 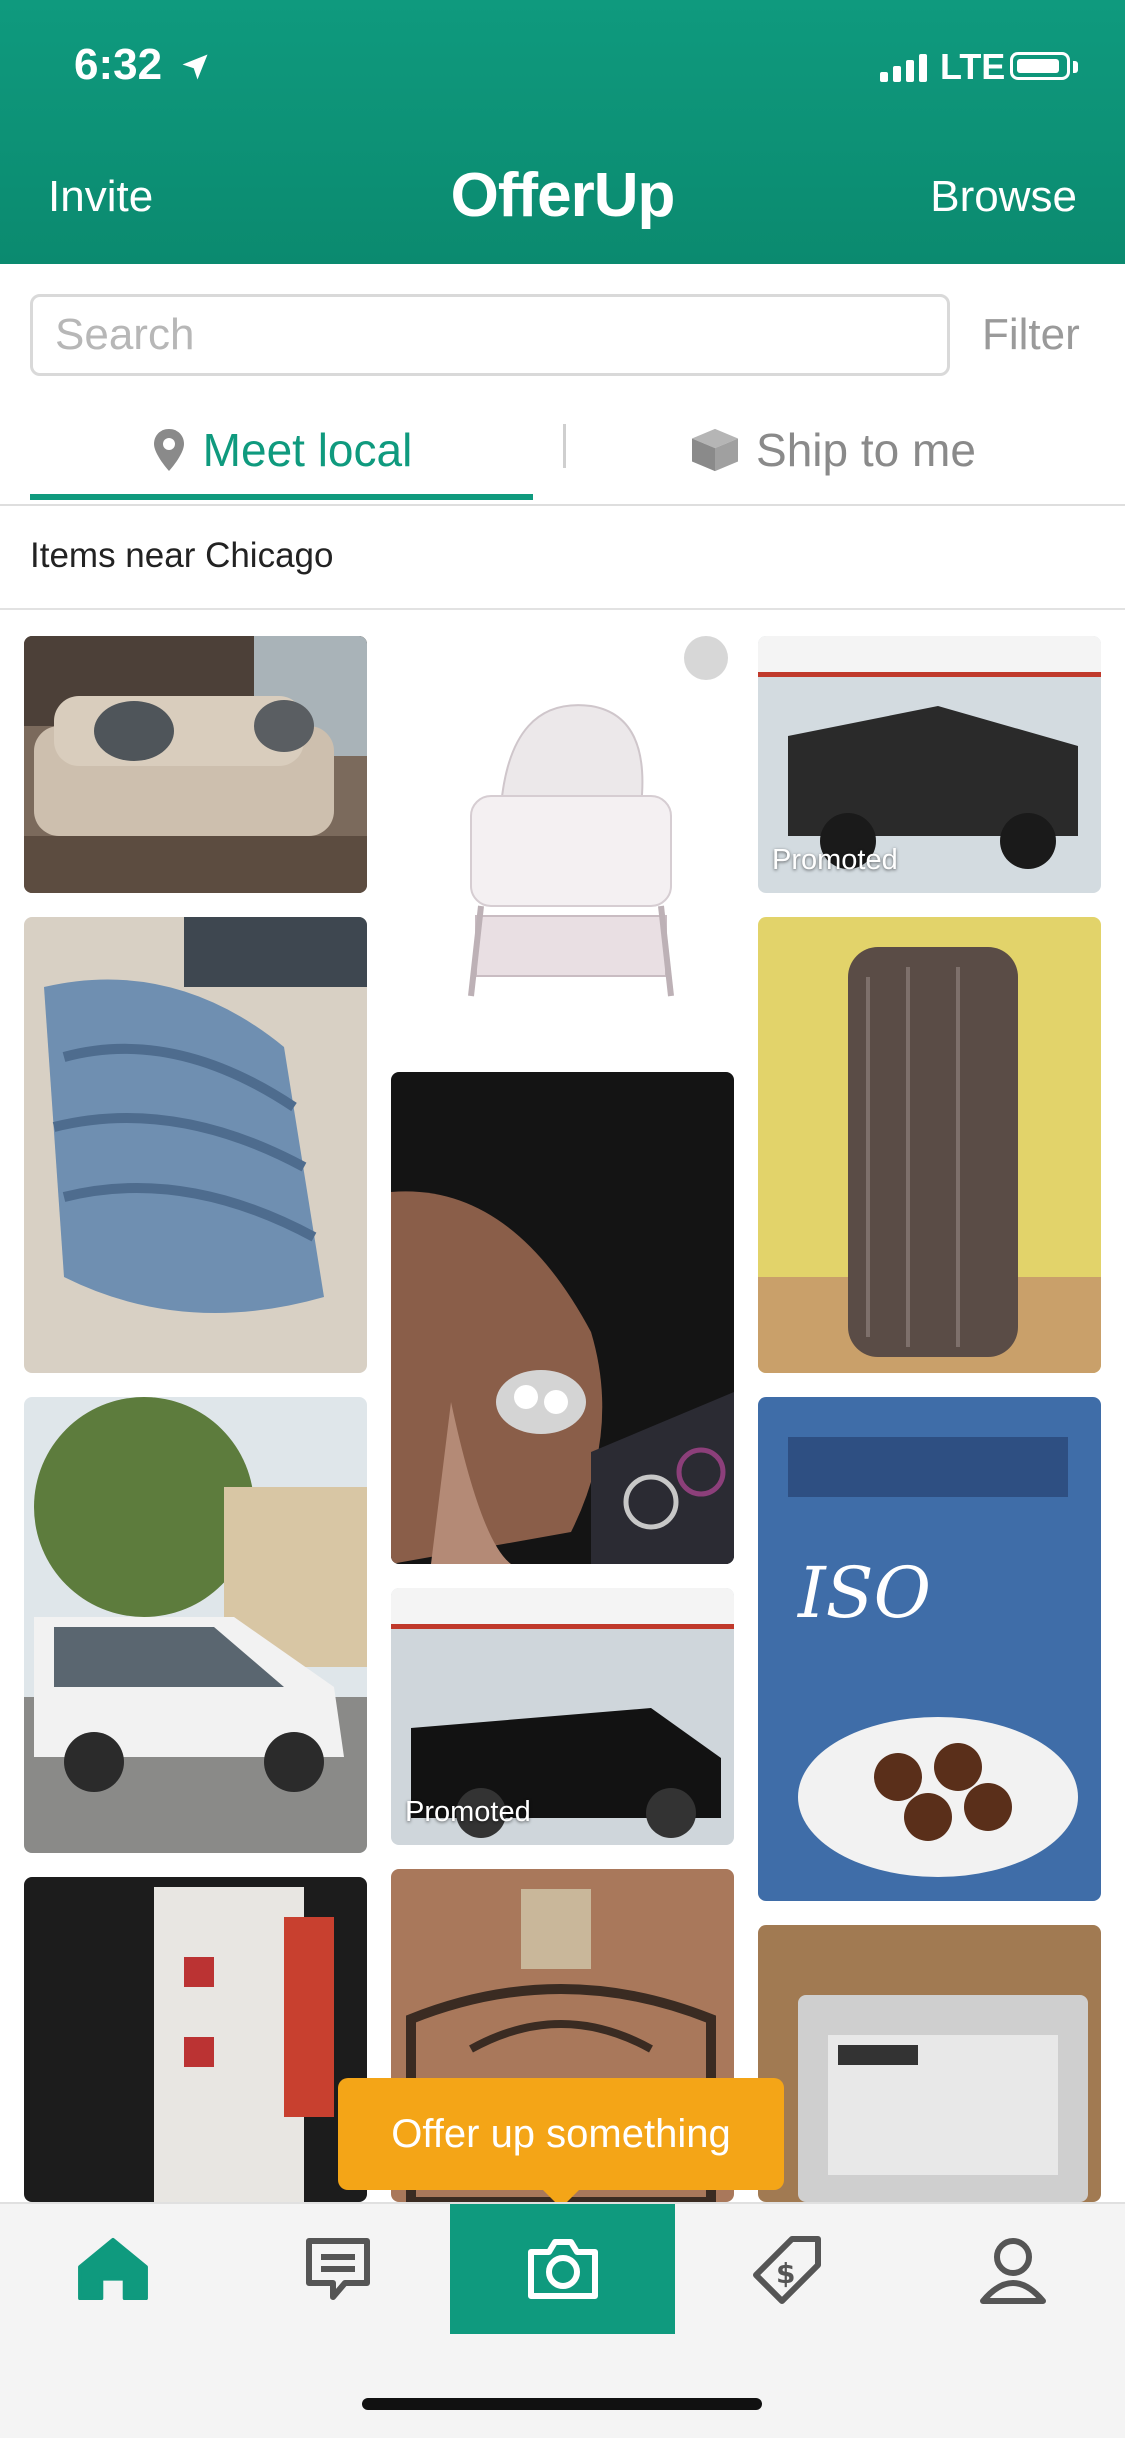 I want to click on delivery-tabs: Meet local Ship to me, so click(x=562, y=453).